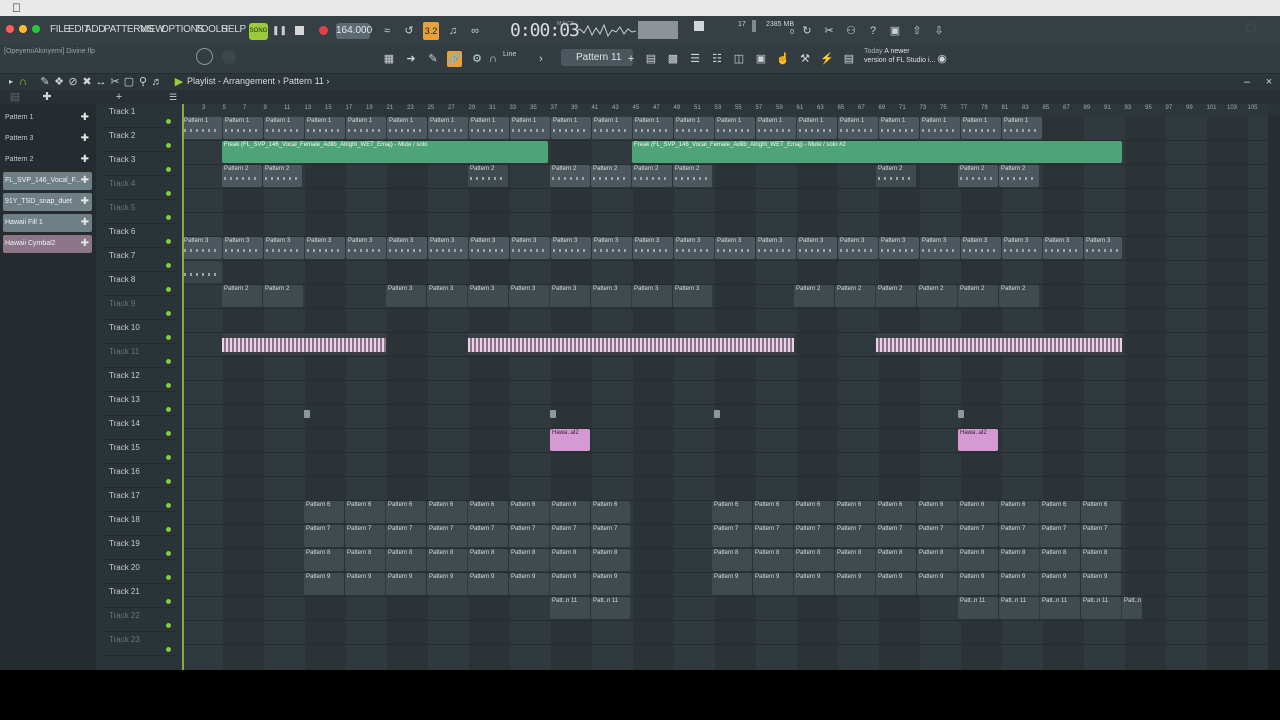  I want to click on pencil-icon: ✎, so click(433, 59).